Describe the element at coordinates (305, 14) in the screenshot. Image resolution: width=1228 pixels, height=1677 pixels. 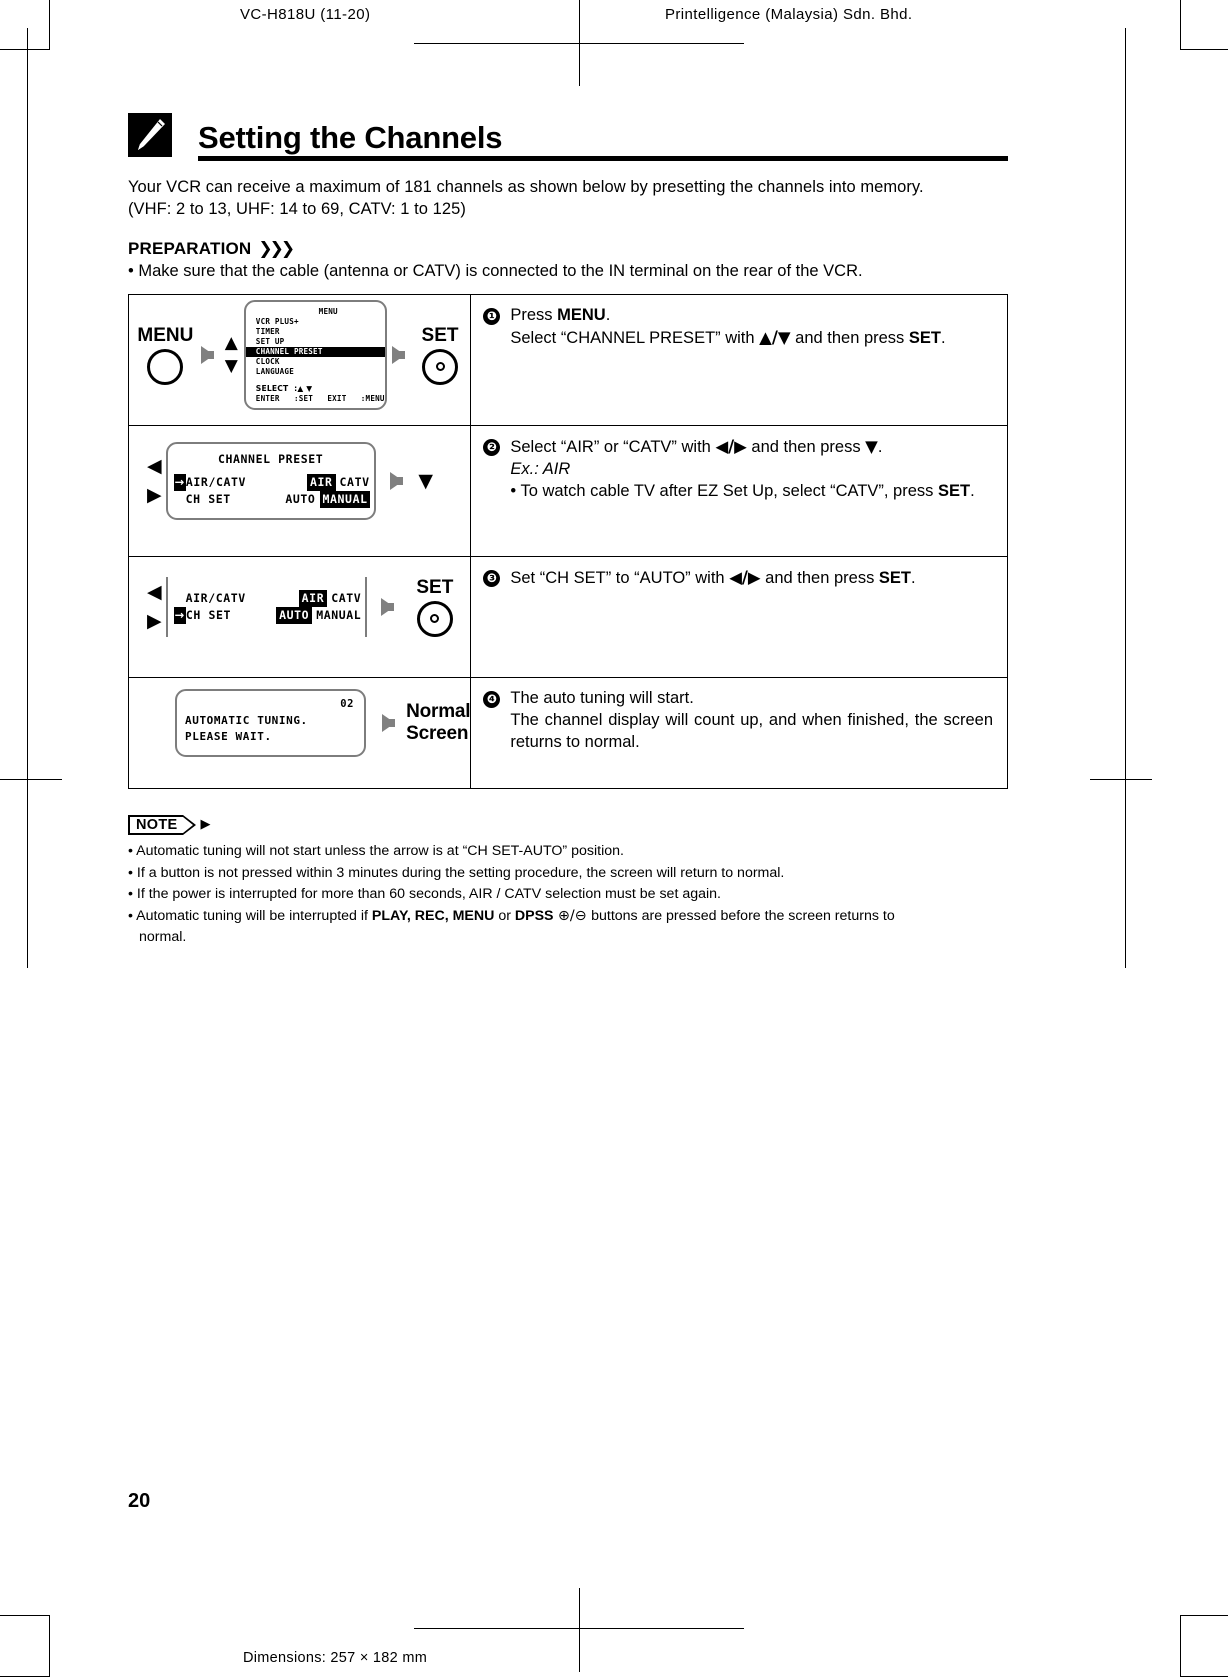
I see `header-model-code: VC-H818U (11-20)` at that location.